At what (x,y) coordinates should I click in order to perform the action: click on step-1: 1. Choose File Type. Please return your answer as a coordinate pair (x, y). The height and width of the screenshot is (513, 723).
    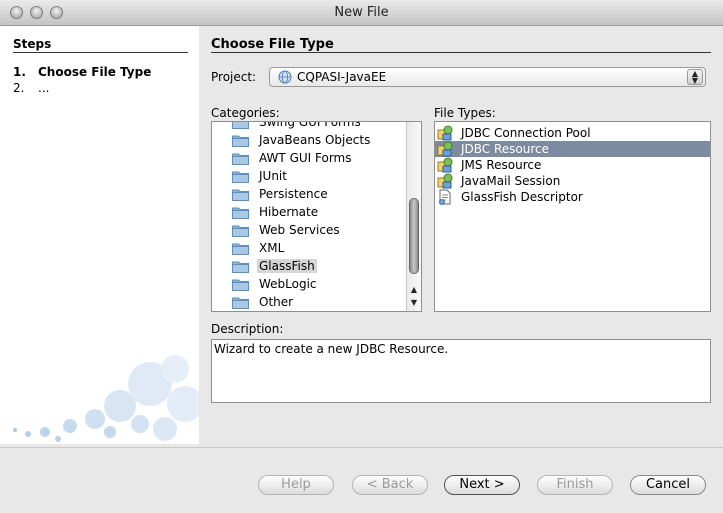
    Looking at the image, I should click on (82, 72).